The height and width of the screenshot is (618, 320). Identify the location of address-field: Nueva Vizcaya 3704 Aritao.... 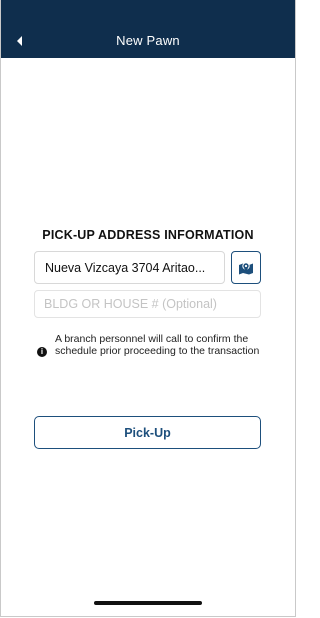
(129, 267).